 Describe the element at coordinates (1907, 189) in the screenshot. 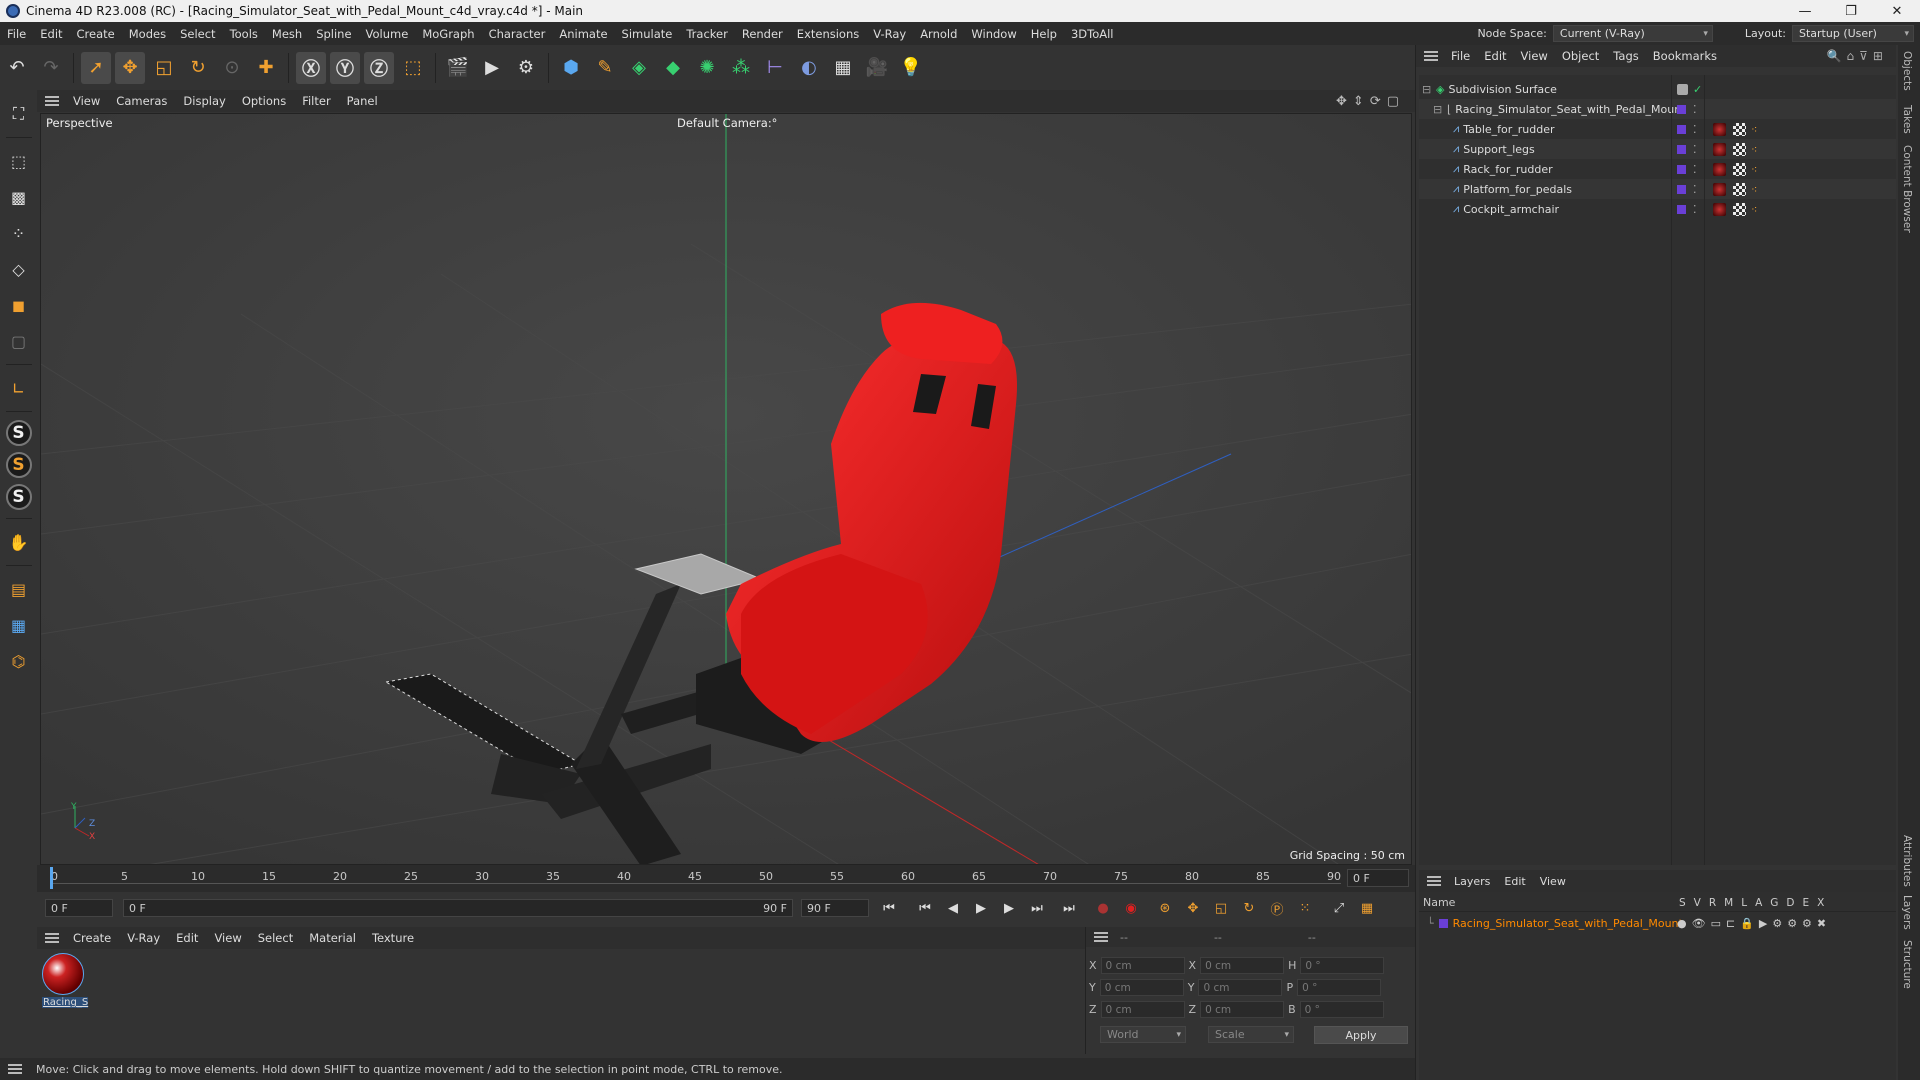

I see `tab-content-browser: Content Browser` at that location.